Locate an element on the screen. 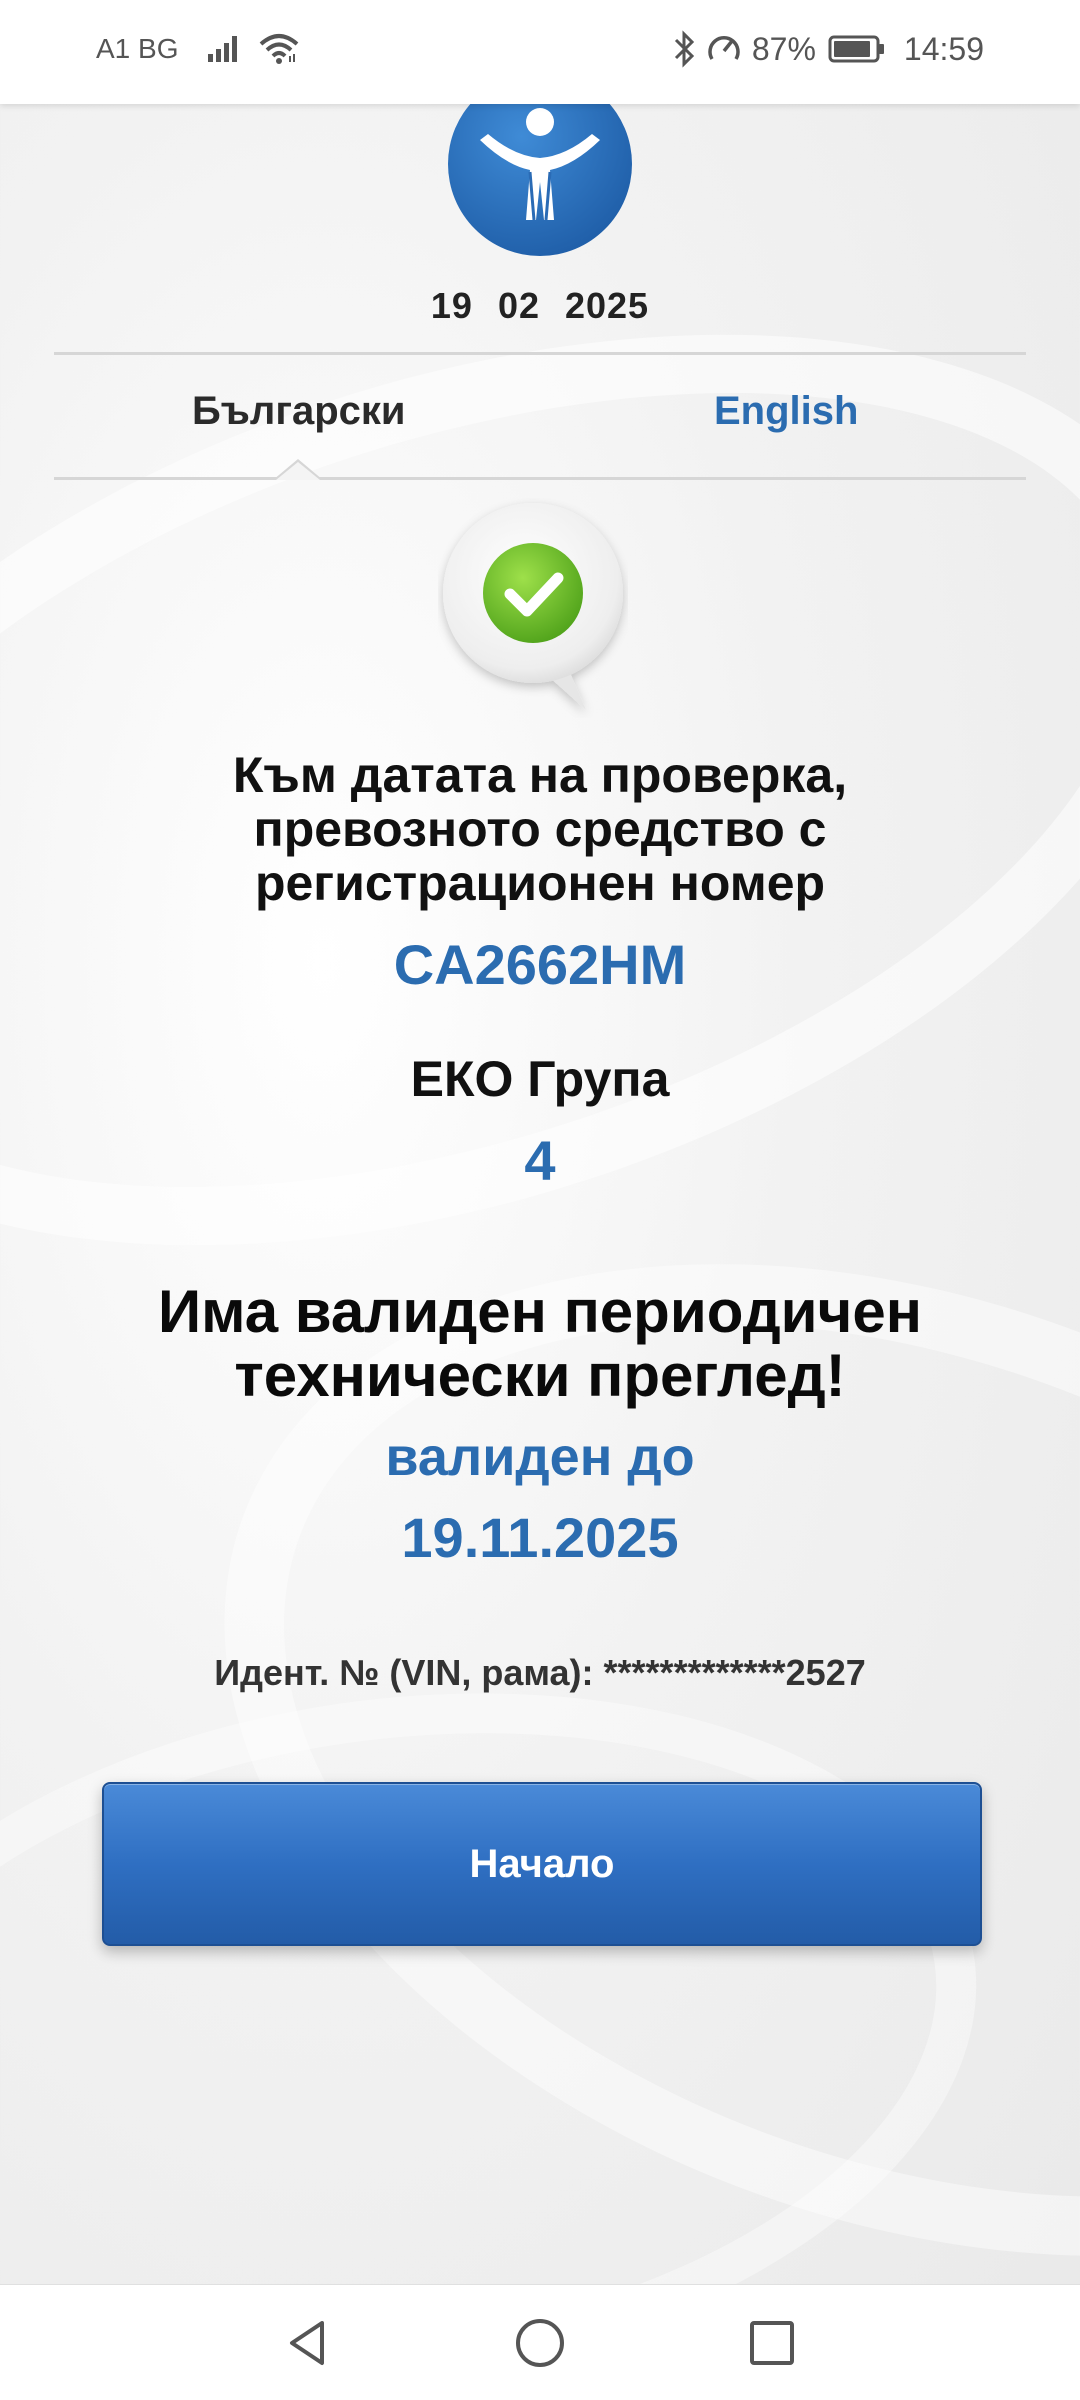 This screenshot has height=2400, width=1080. valid-until-date: 19.11.2025 is located at coordinates (540, 1537).